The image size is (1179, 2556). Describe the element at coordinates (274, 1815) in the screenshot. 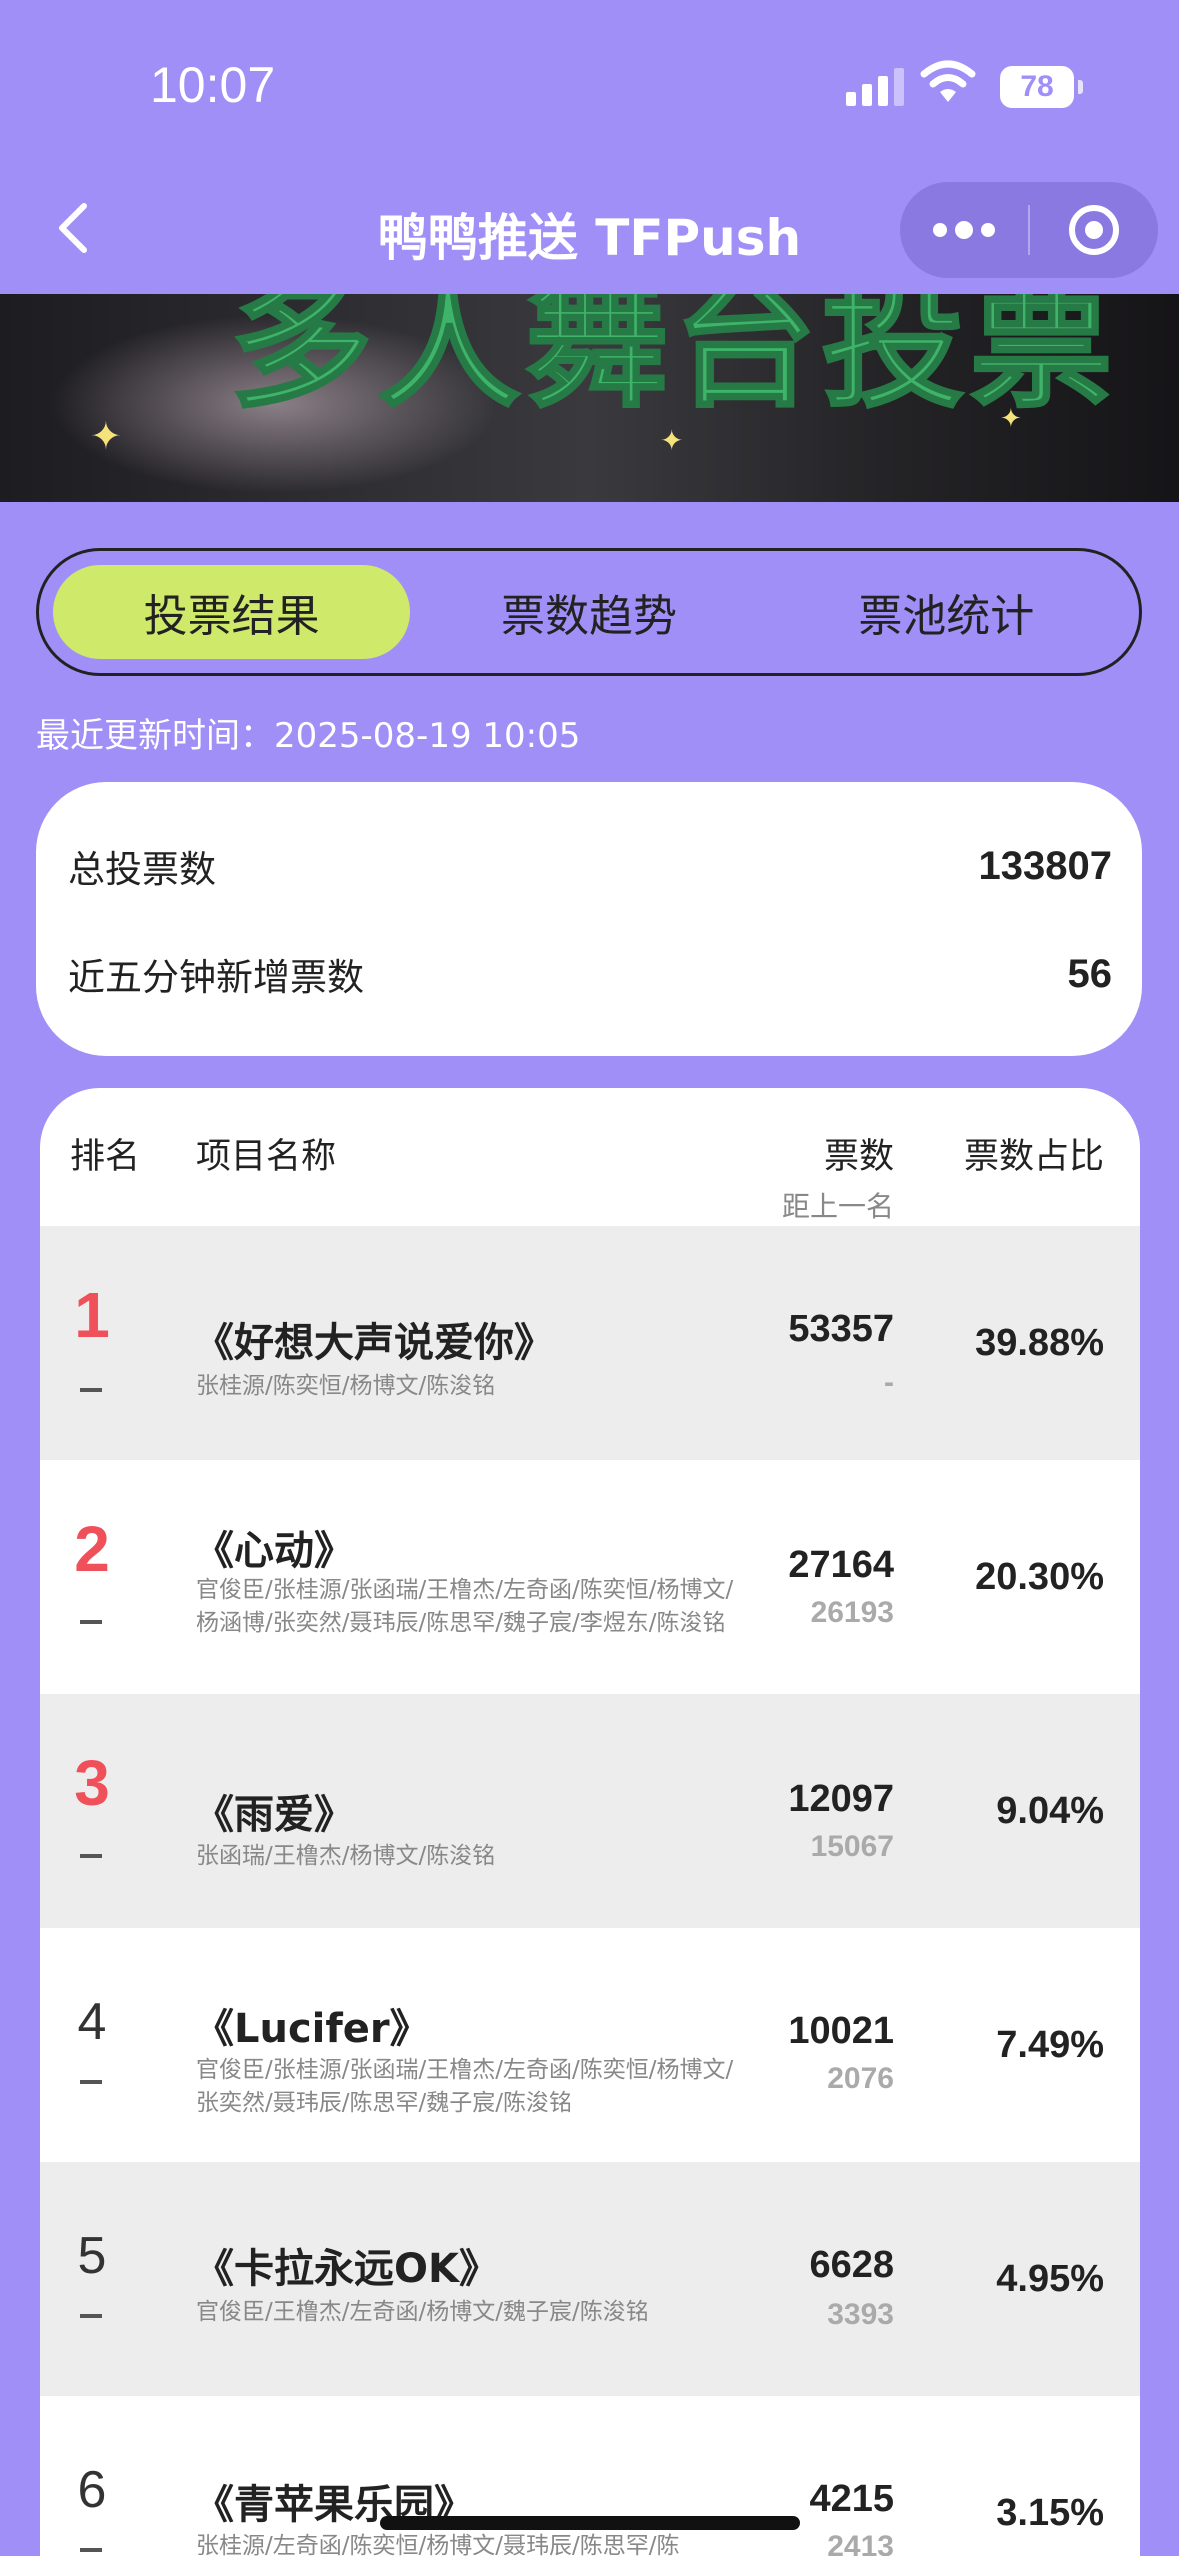

I see `song-title: 《雨爱》` at that location.